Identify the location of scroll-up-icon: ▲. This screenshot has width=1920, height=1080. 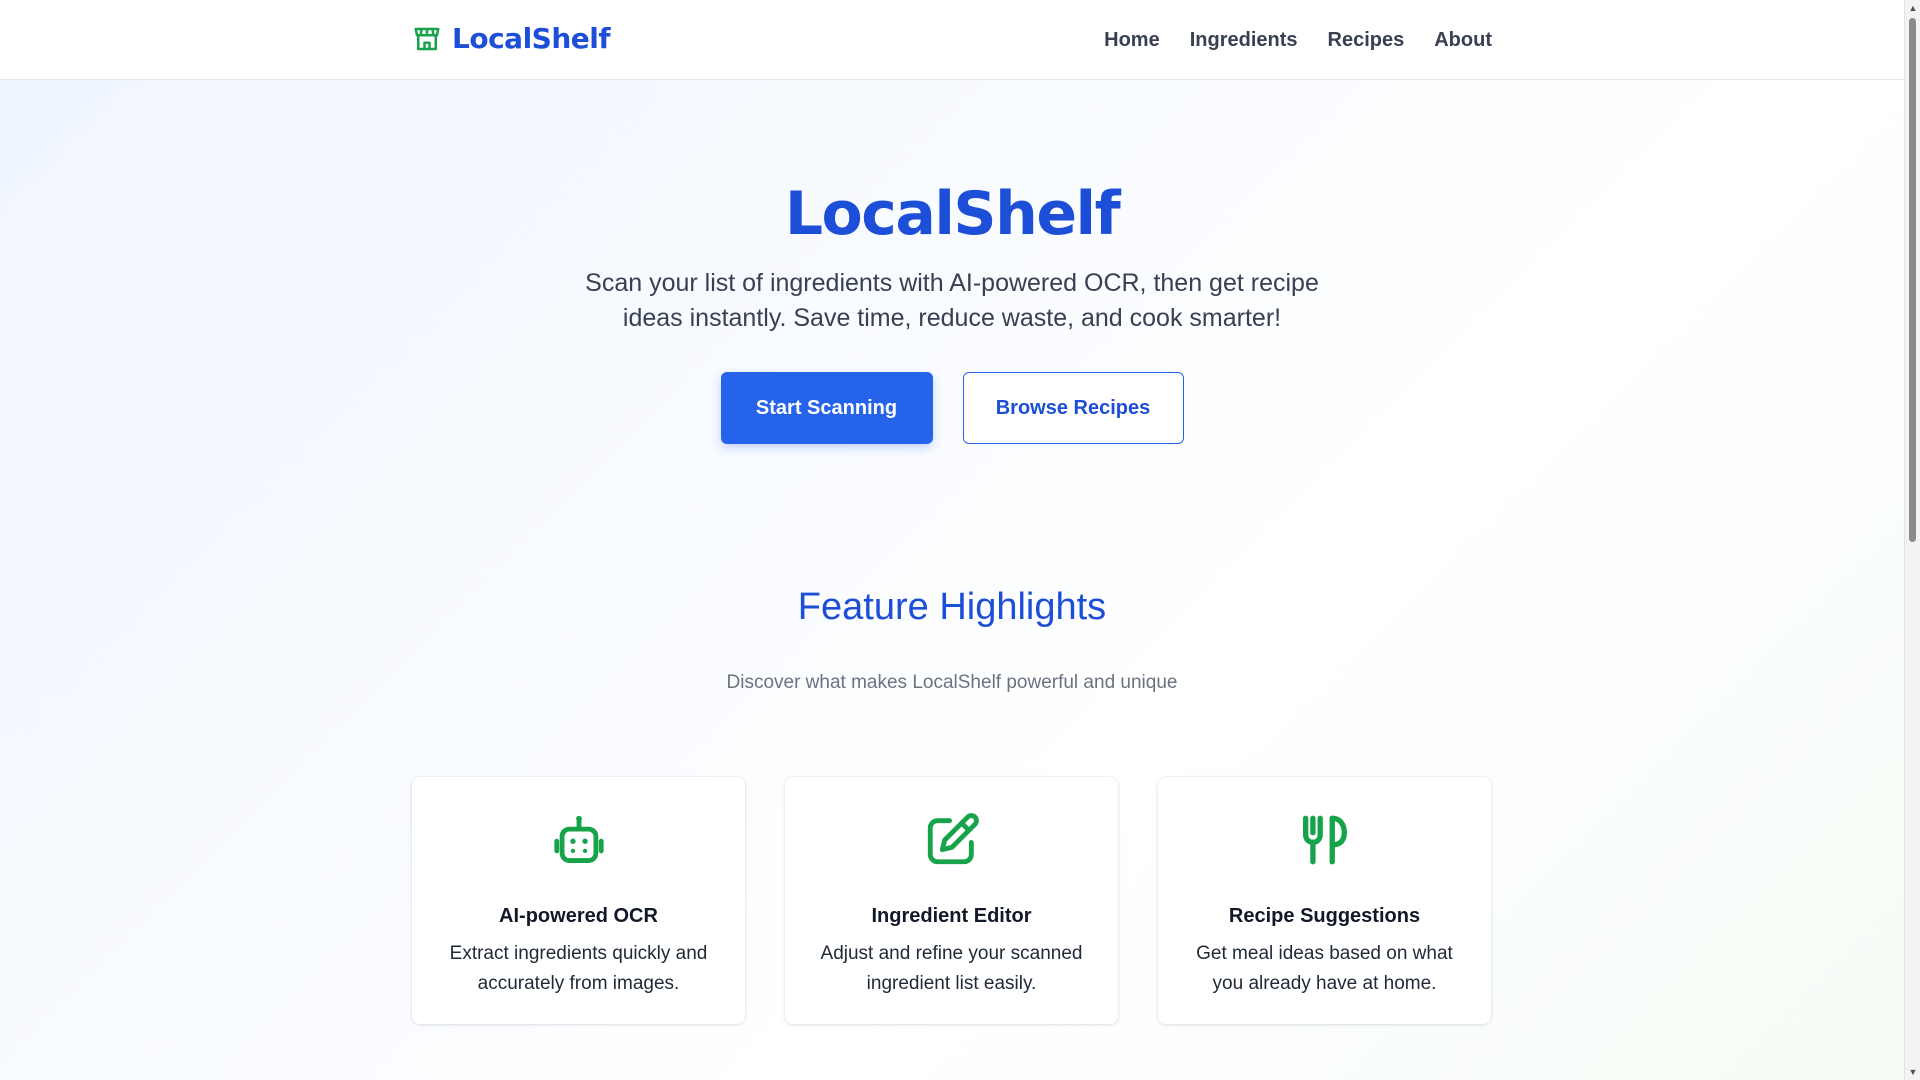
(1912, 8).